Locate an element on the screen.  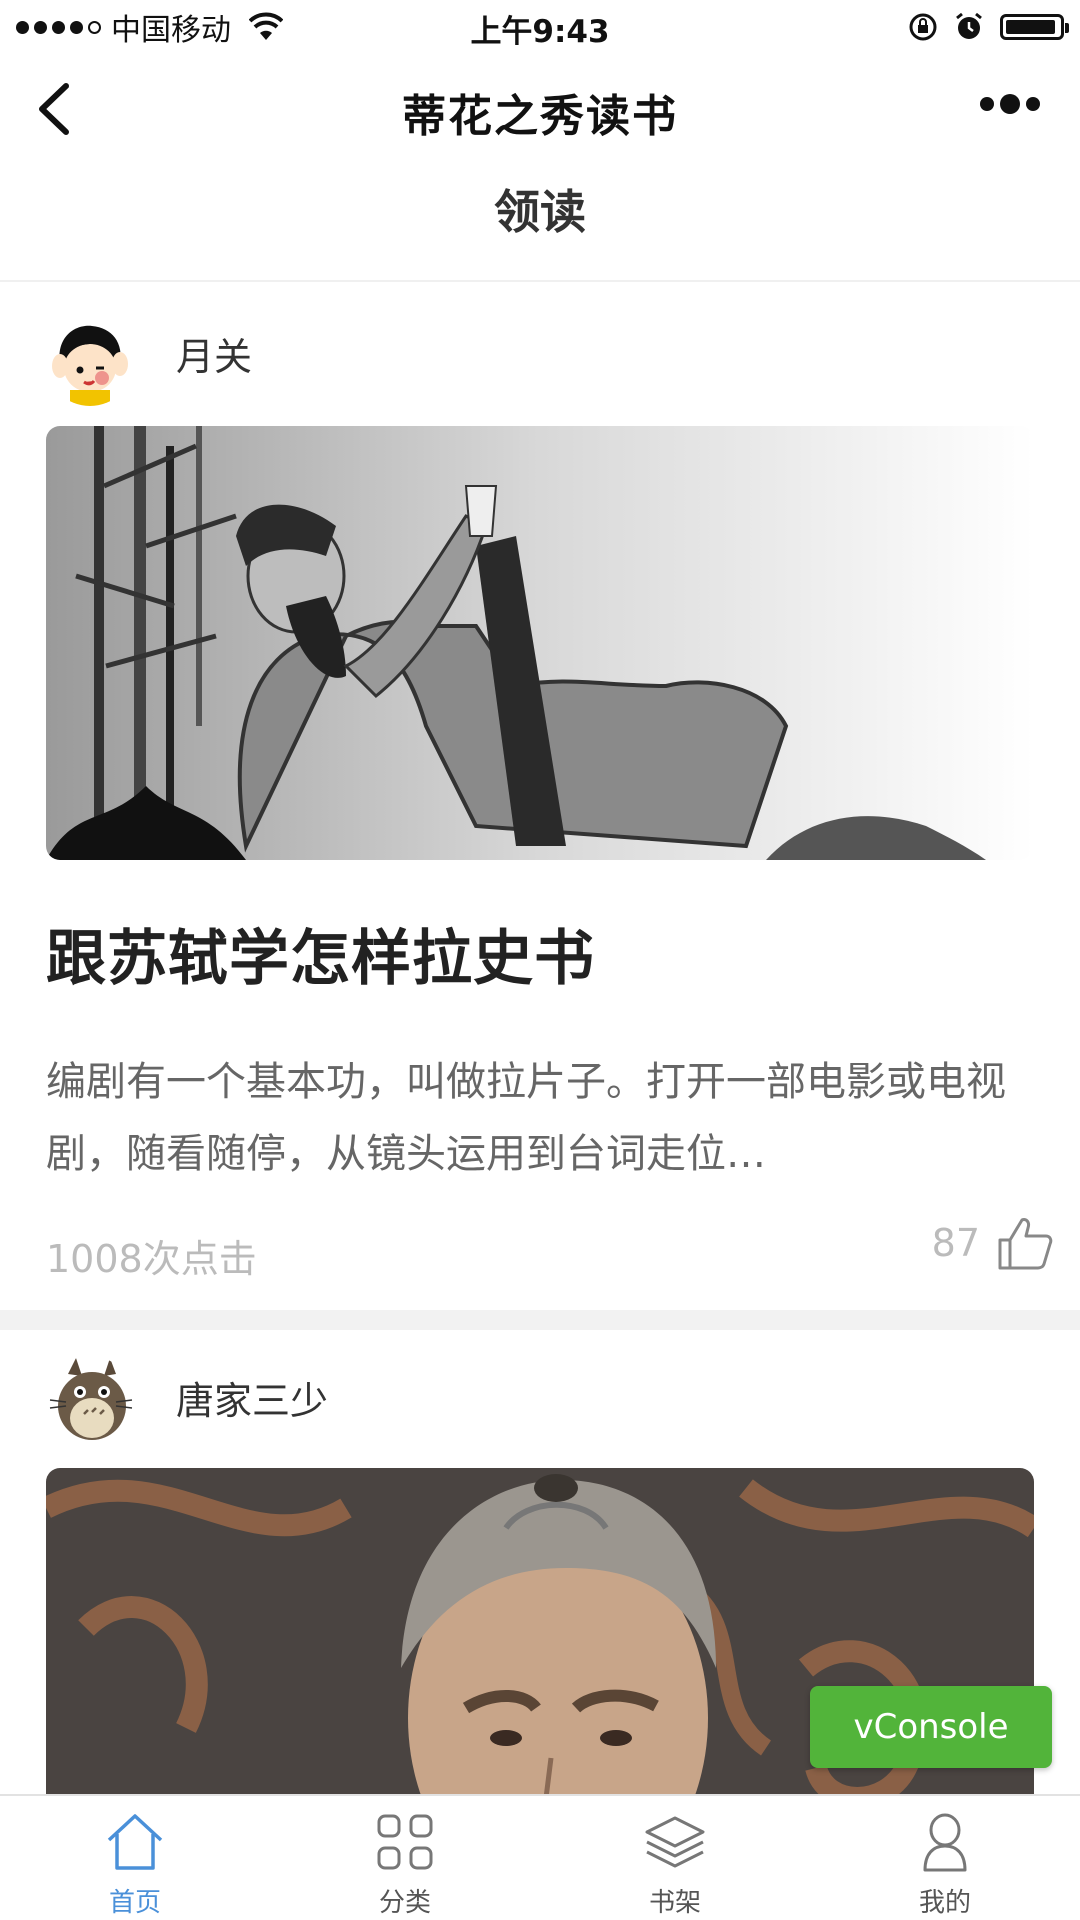
avatar-cartoon-icon is located at coordinates (90, 362).